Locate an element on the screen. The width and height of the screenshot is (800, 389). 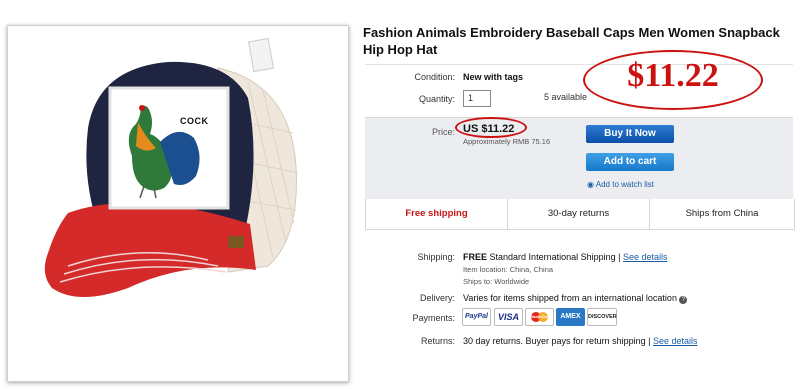
price-highlight-circle is located at coordinates (491, 127).